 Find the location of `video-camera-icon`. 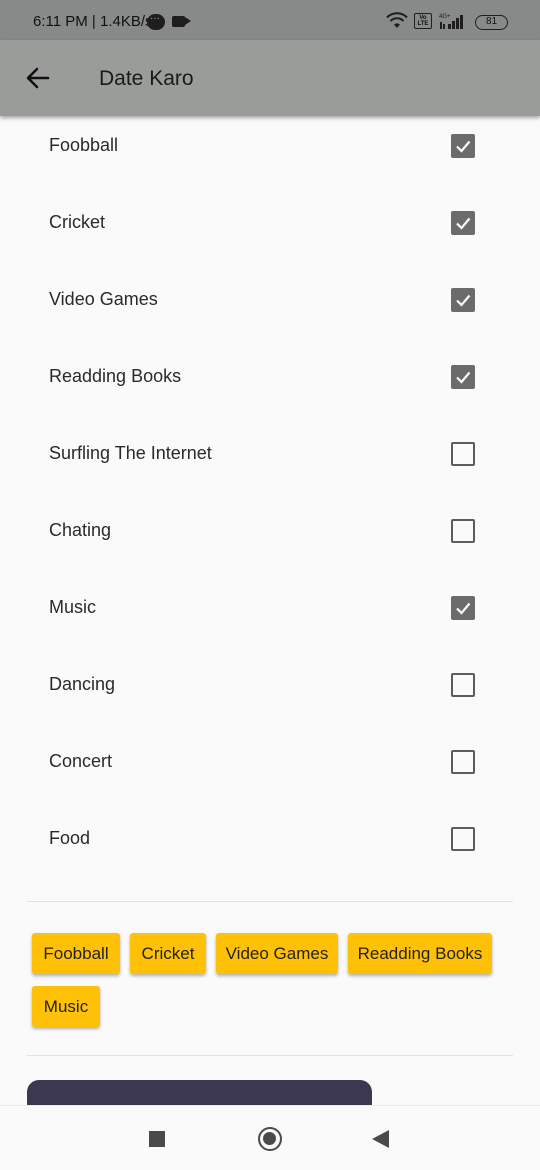

video-camera-icon is located at coordinates (181, 21).